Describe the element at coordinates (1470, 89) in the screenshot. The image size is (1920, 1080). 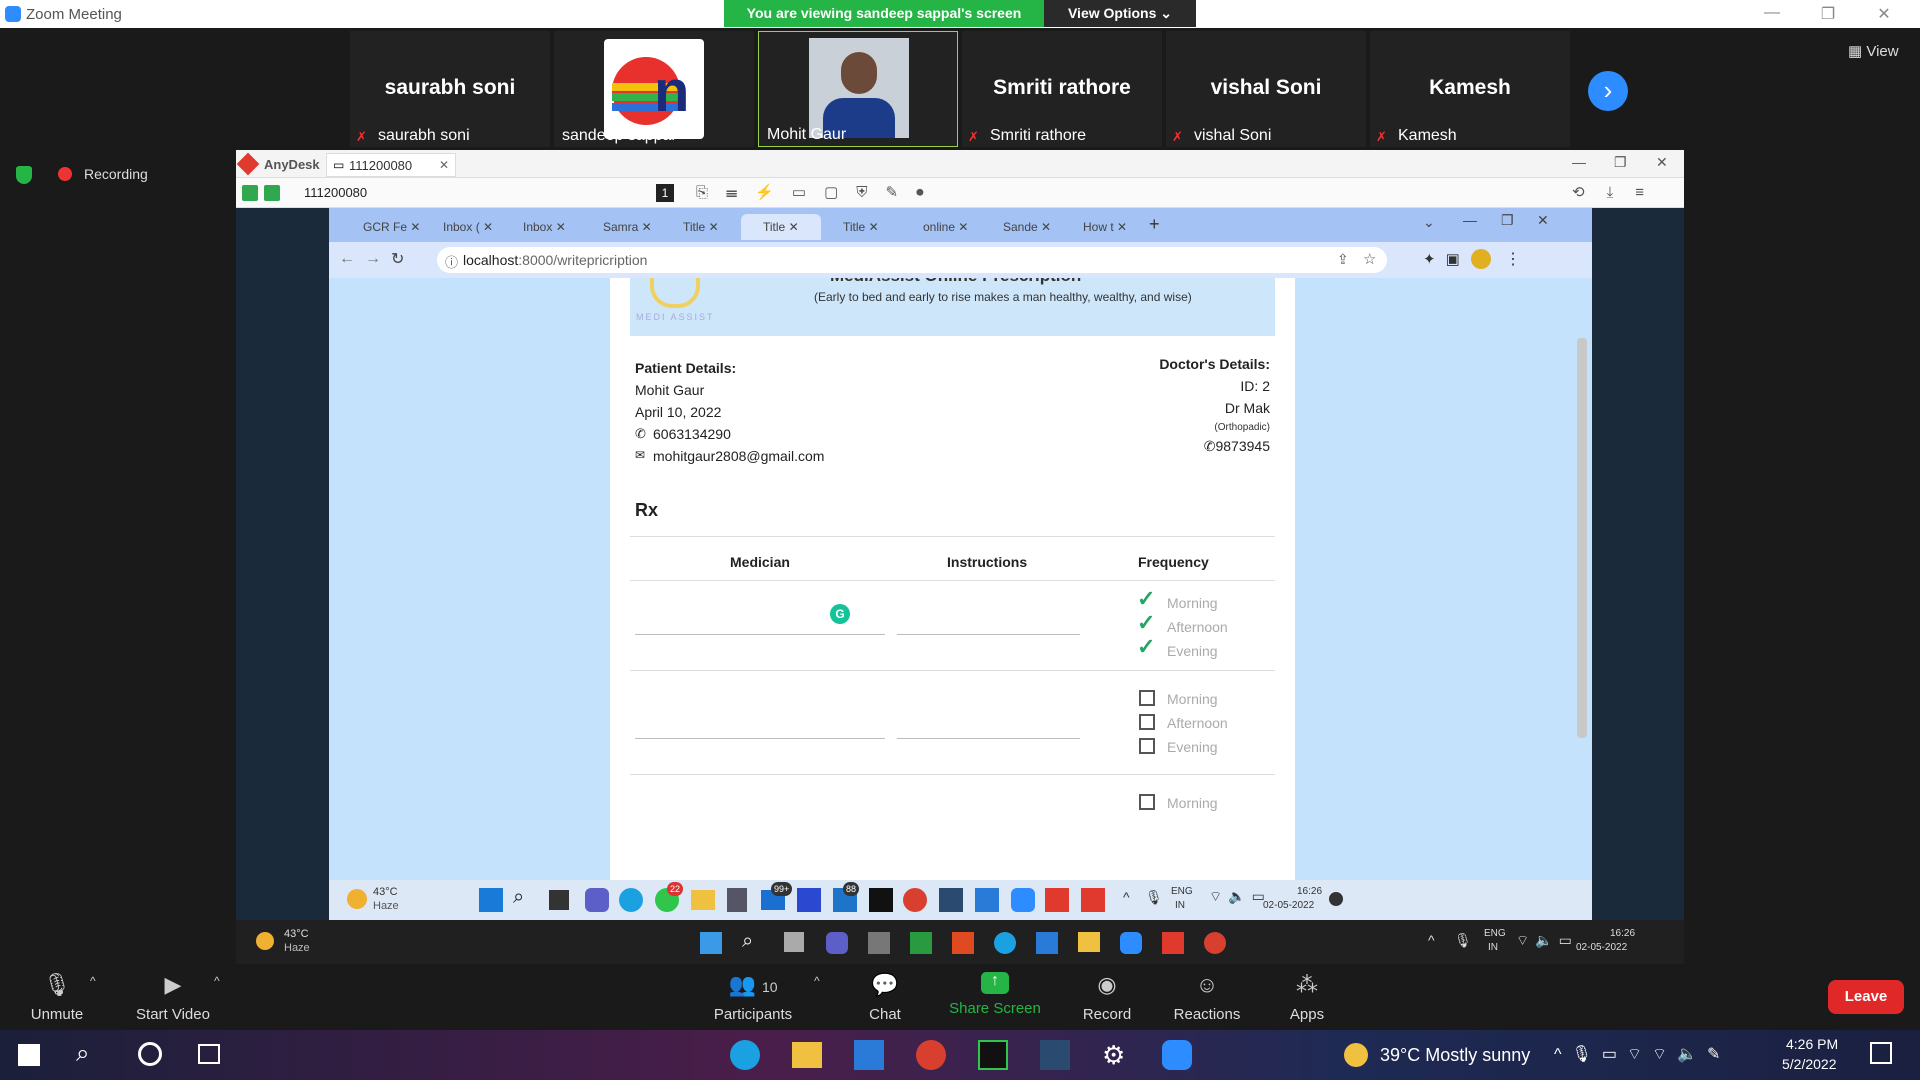
I see `participant-tile: Kamesh ✗ Kamesh` at that location.